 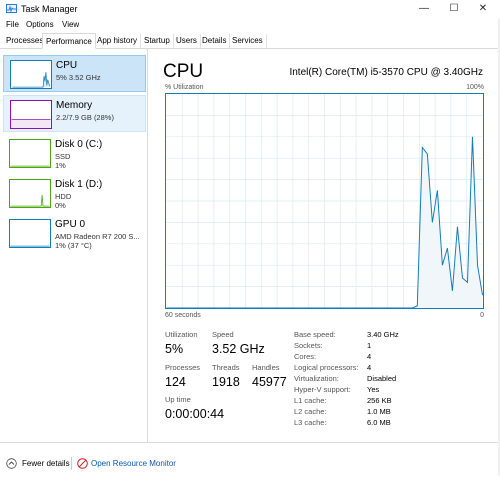 What do you see at coordinates (308, 345) in the screenshot?
I see `detail-label: Sockets:` at bounding box center [308, 345].